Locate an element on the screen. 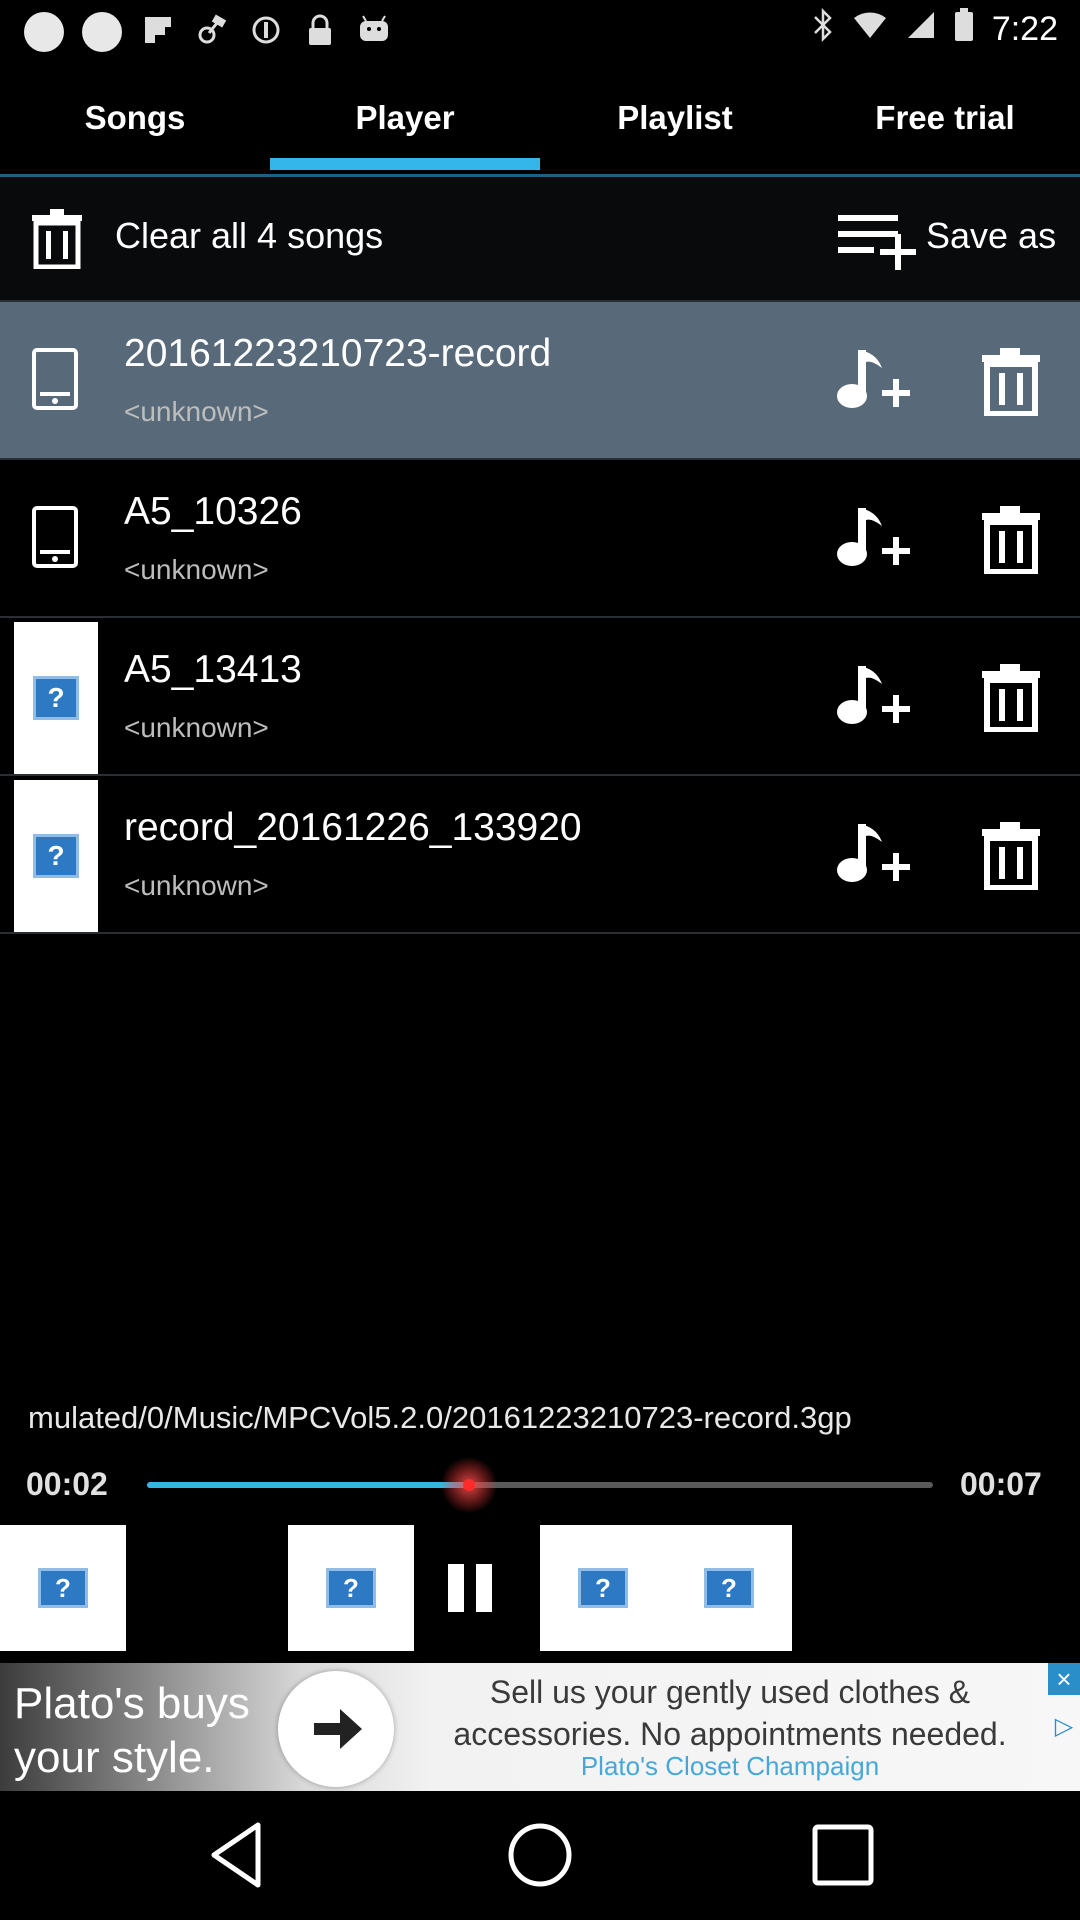  queue-toolbar: Clear all 4 songs Save as is located at coordinates (540, 239).